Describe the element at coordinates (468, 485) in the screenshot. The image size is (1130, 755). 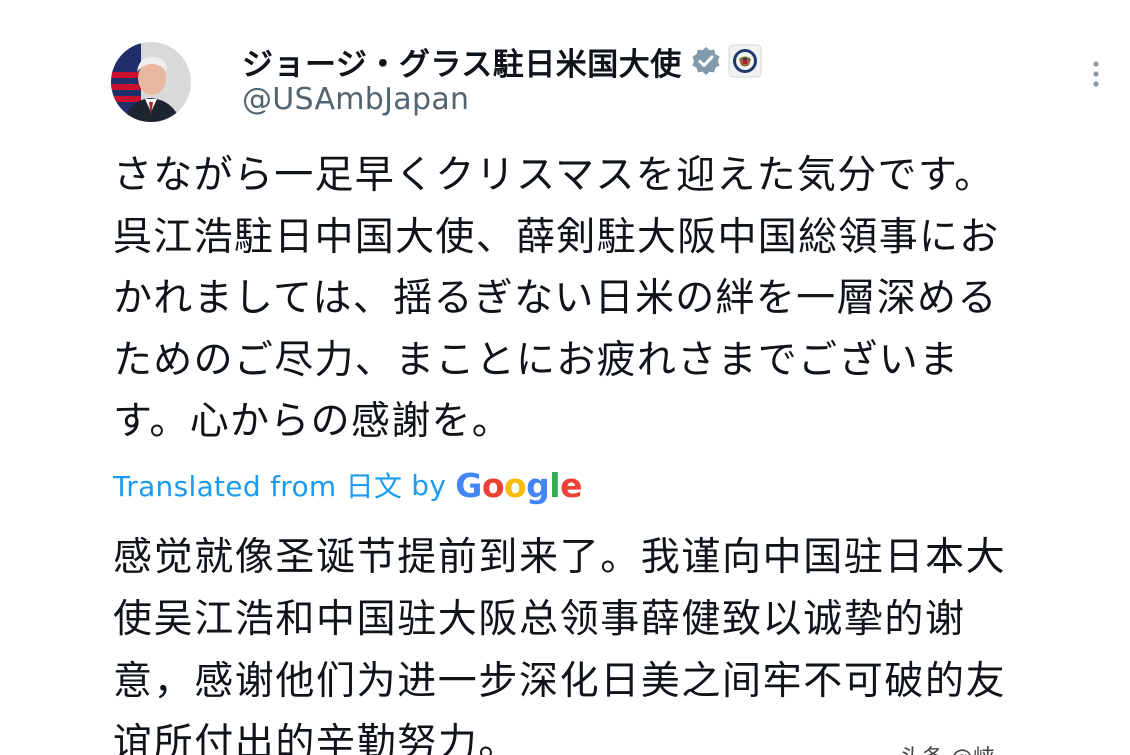
I see `google-logo-letter: G` at that location.